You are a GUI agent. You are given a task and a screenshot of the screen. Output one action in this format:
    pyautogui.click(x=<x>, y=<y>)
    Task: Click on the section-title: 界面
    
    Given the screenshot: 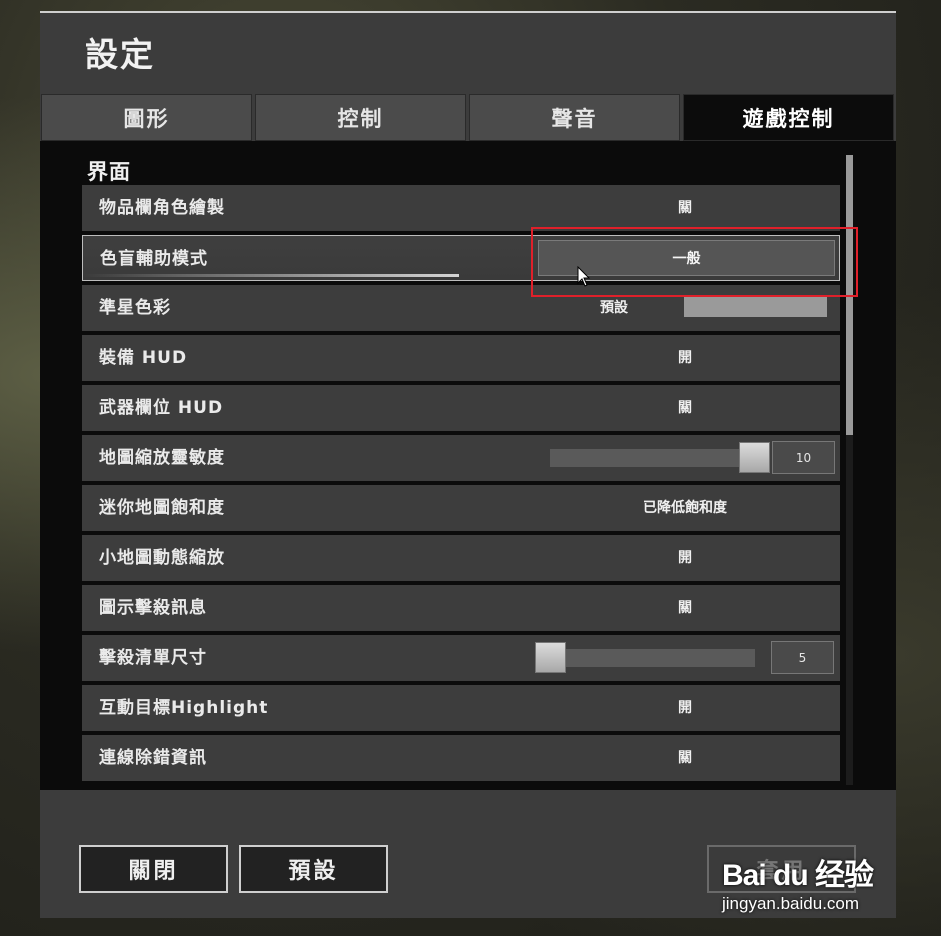 What is the action you would take?
    pyautogui.click(x=109, y=172)
    